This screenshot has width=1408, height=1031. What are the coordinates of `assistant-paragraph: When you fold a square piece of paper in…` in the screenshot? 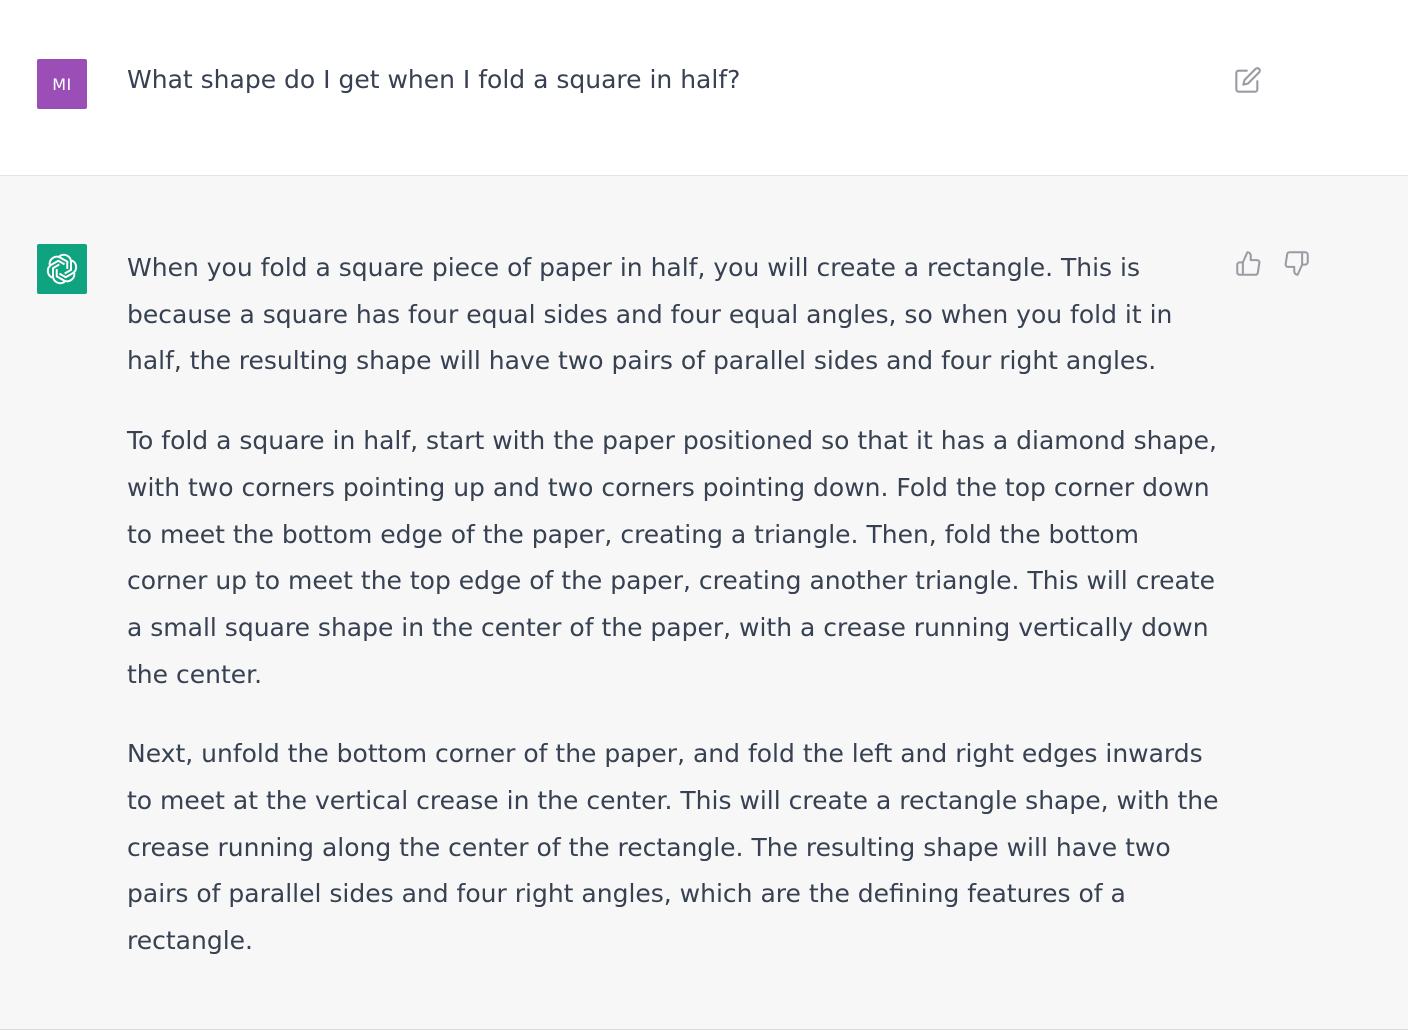 It's located at (650, 314).